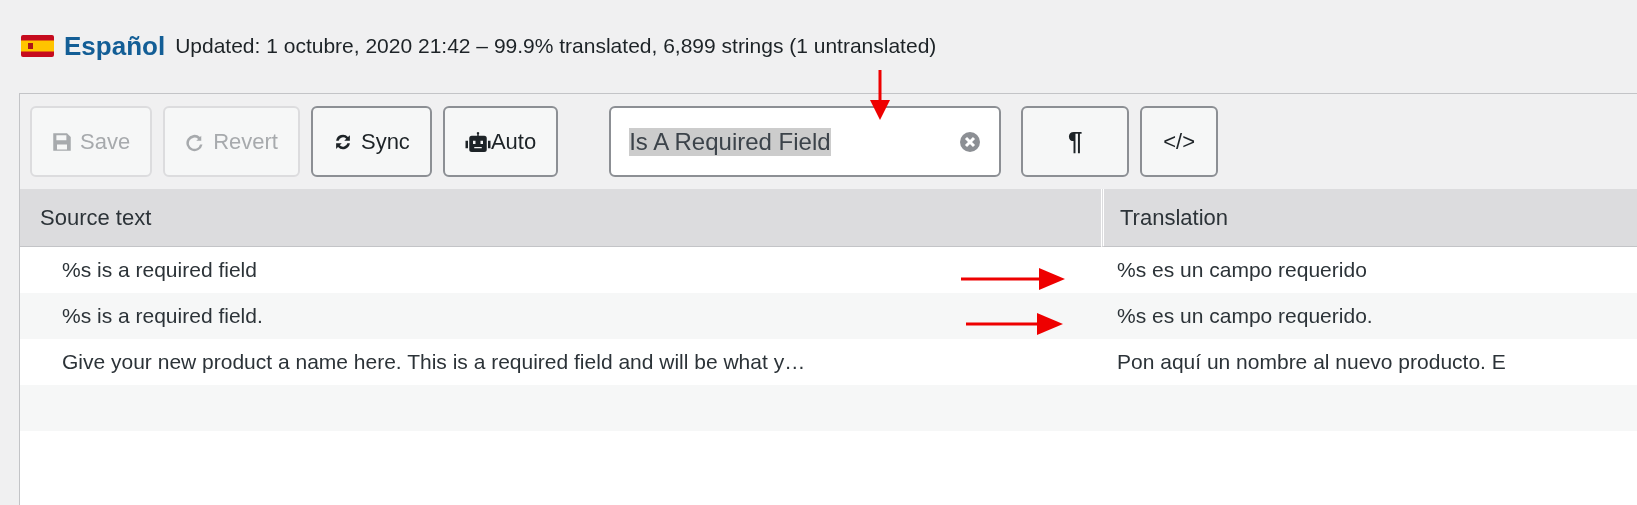 Image resolution: width=1637 pixels, height=505 pixels. Describe the element at coordinates (500, 141) in the screenshot. I see `auto-button: Auto` at that location.